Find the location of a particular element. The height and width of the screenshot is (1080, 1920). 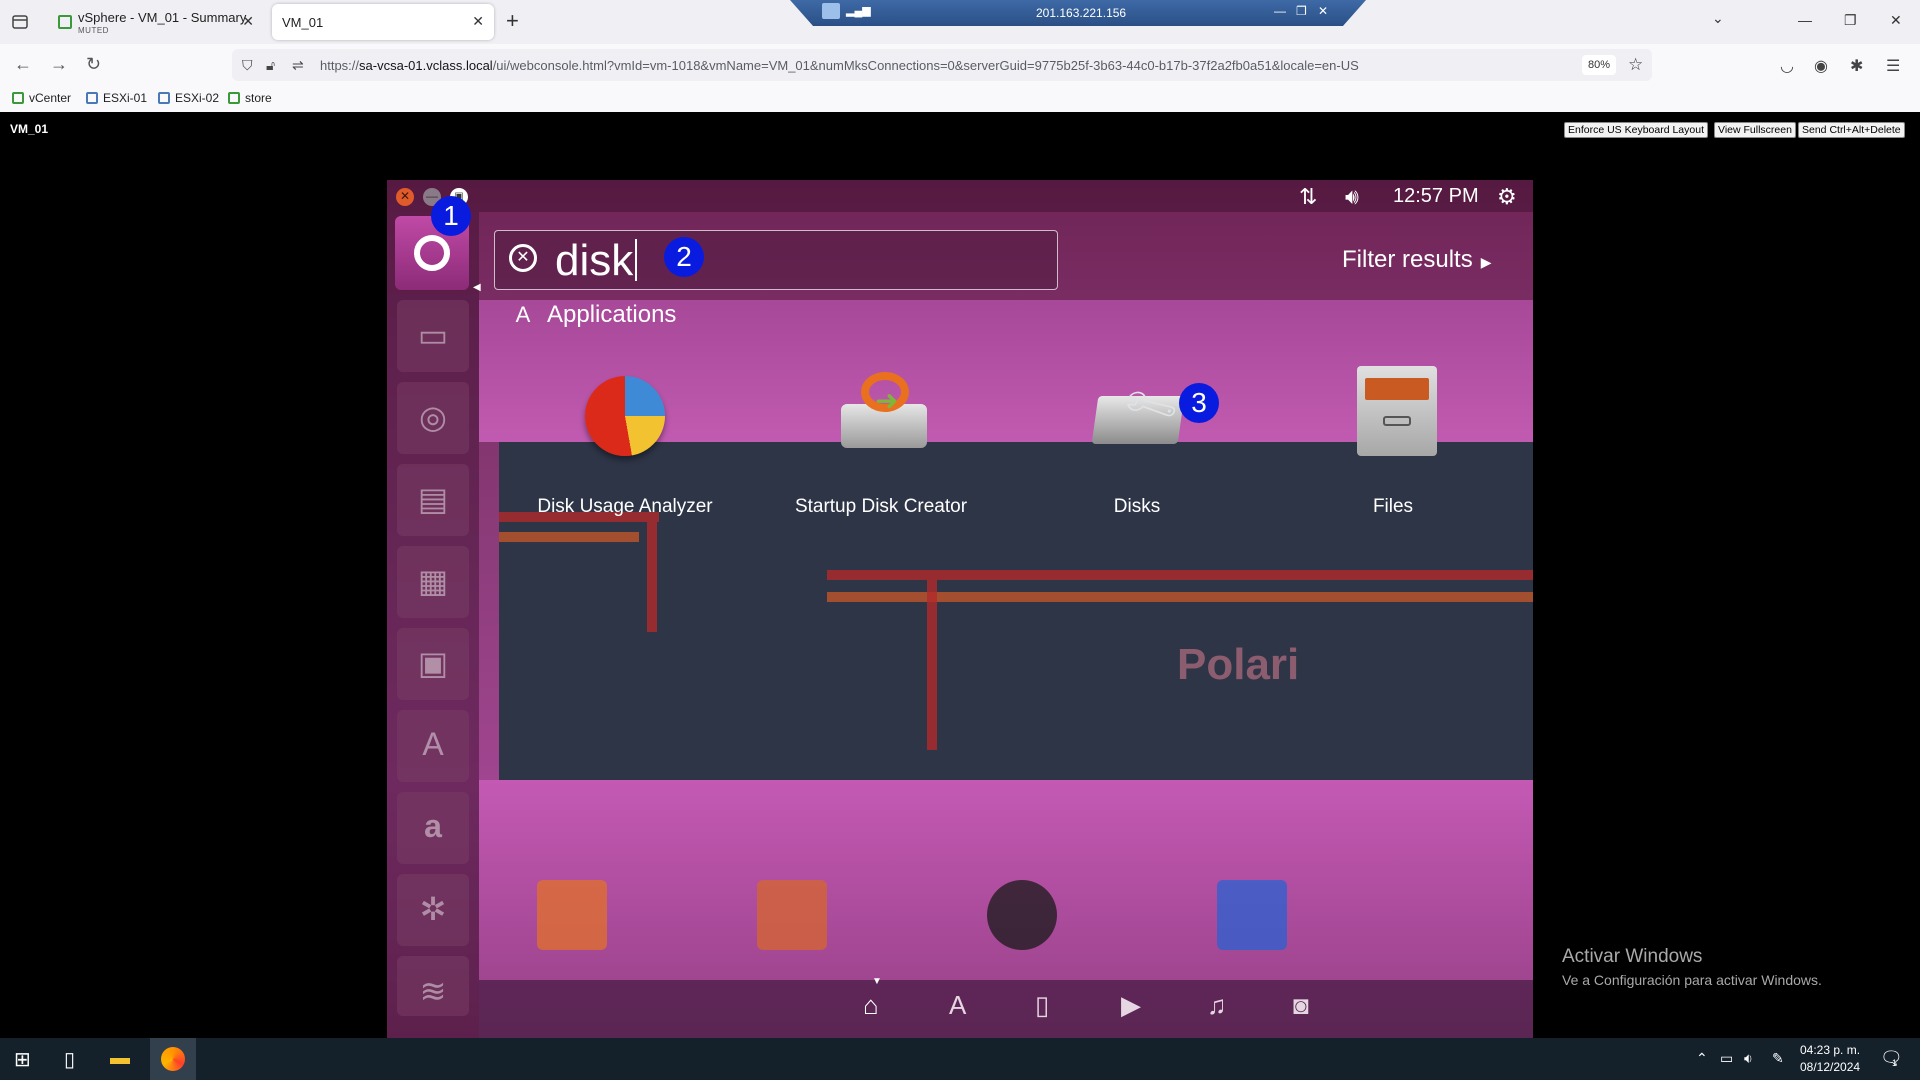

background-lower-area is located at coordinates (1006, 880).